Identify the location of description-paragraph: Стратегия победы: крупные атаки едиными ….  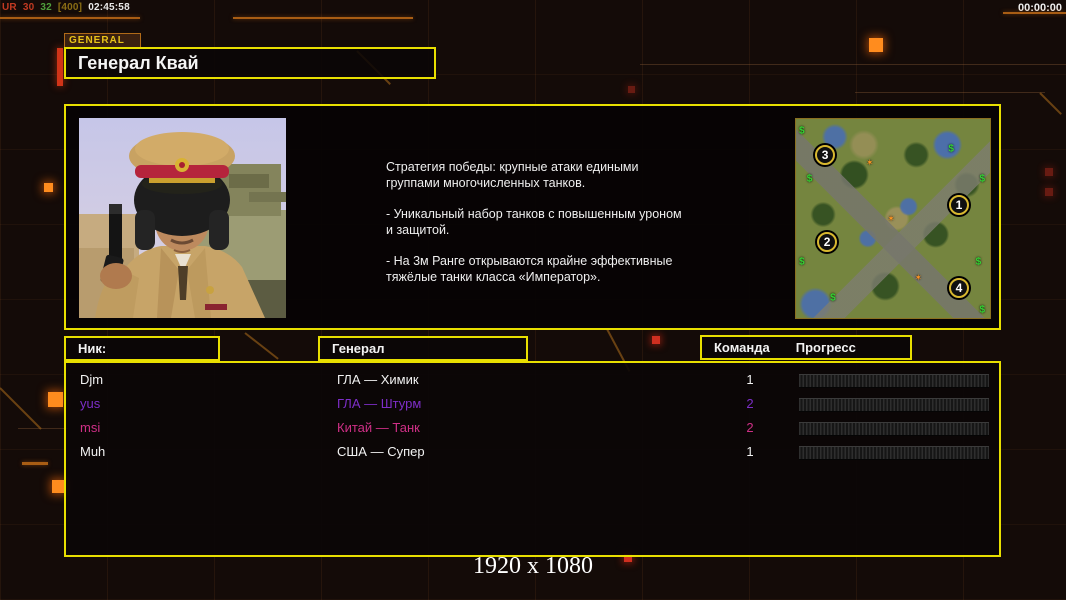
(512, 175).